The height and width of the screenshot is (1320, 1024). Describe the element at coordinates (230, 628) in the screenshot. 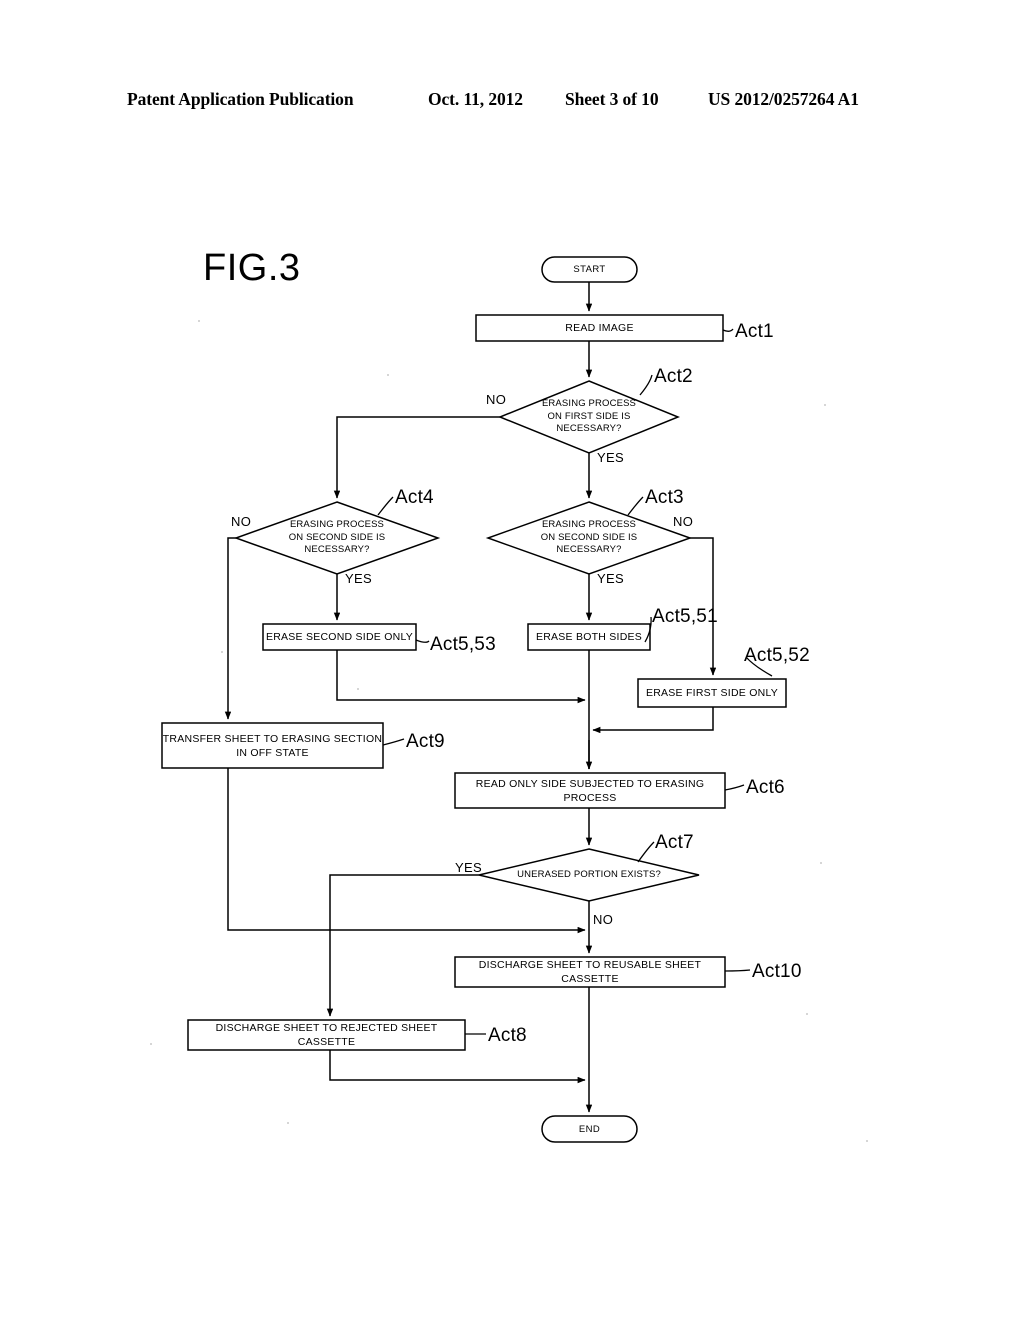

I see `connector-act4-no-to-act9` at that location.